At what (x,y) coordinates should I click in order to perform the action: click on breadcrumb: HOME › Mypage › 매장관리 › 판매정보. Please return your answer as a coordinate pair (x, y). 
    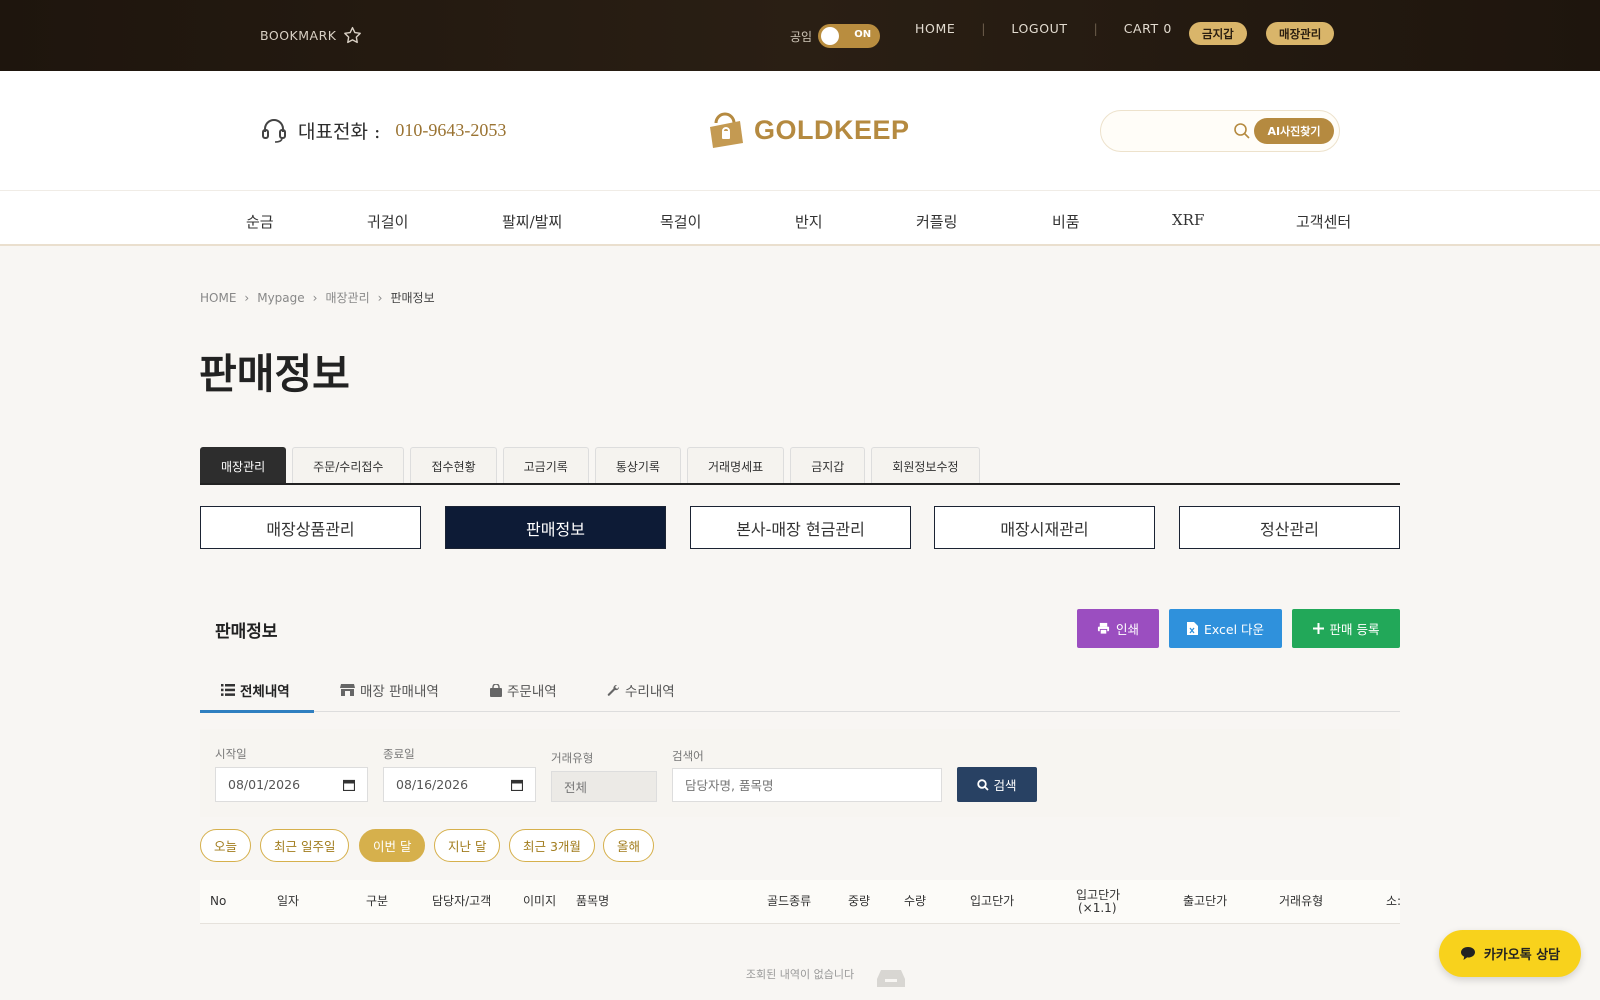
    Looking at the image, I should click on (317, 297).